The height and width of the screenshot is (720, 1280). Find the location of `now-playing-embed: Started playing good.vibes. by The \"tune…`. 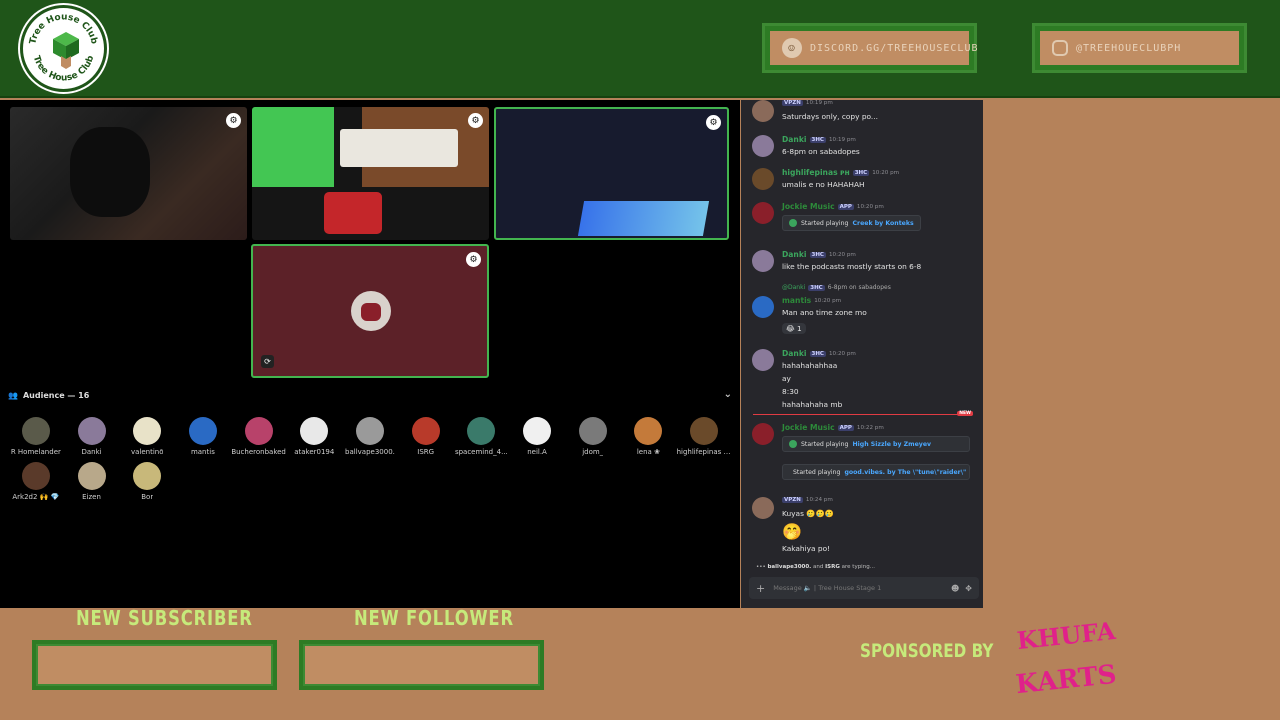

now-playing-embed: Started playing good.vibes. by The \"tune… is located at coordinates (876, 472).